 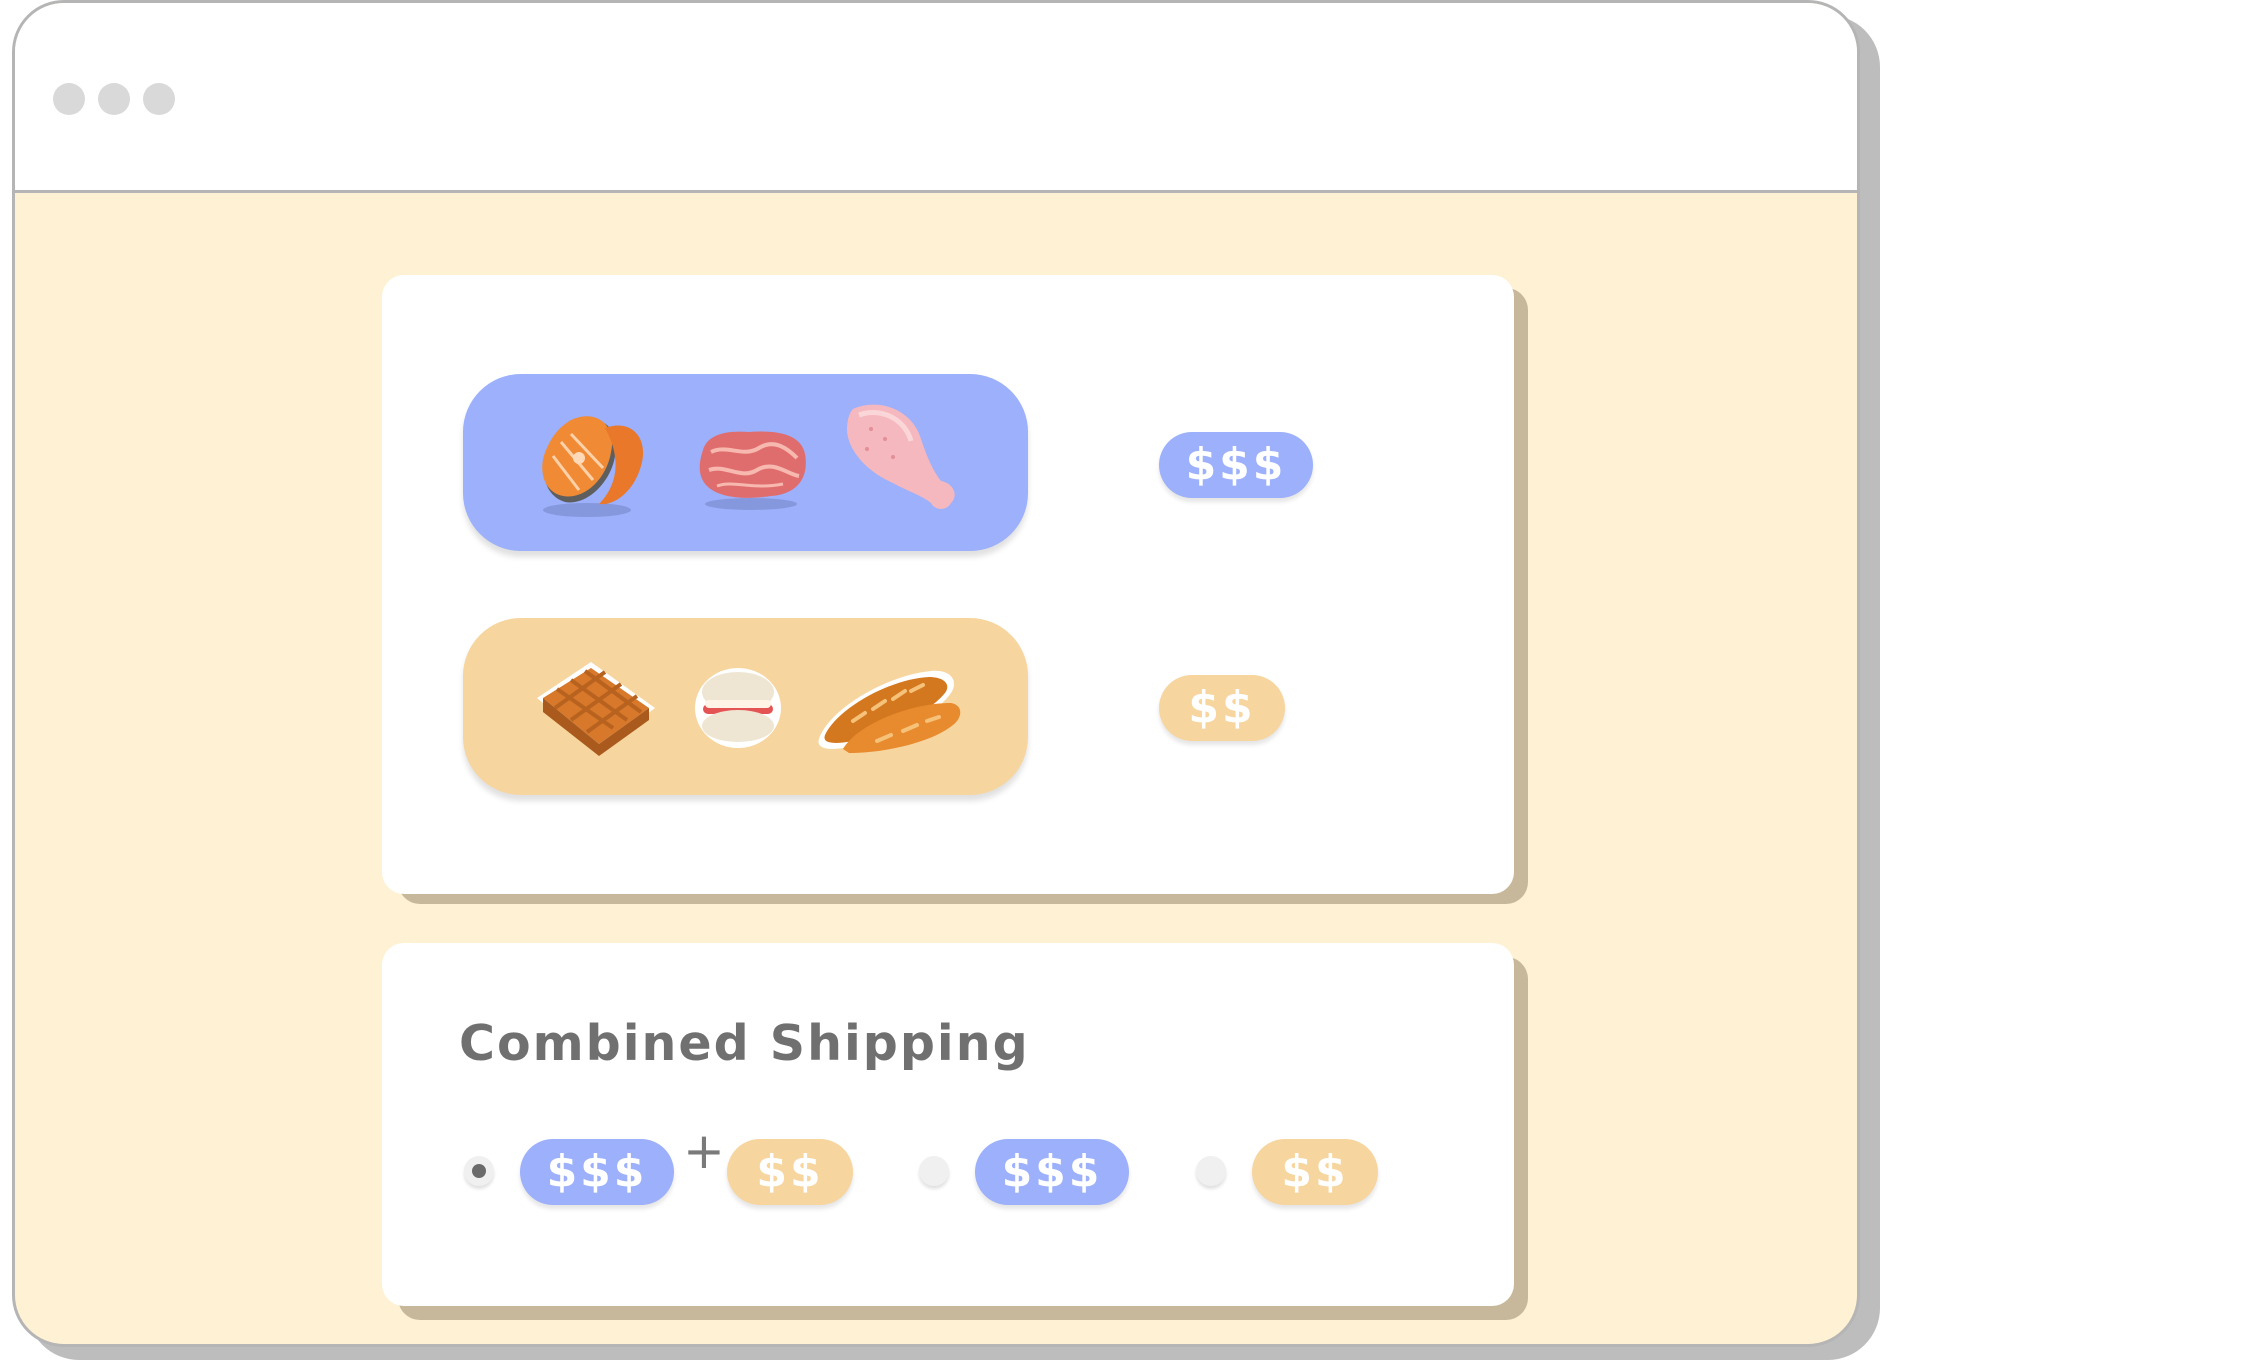 I want to click on shipping-title: Combined Shipping, so click(x=744, y=1043).